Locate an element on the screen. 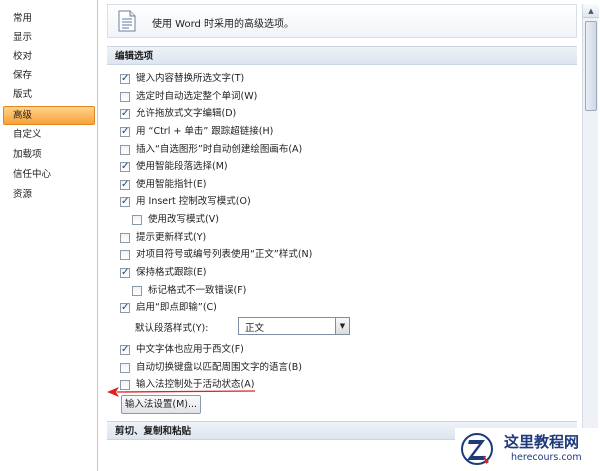  nav-item-layout: 版式 is located at coordinates (49, 94).